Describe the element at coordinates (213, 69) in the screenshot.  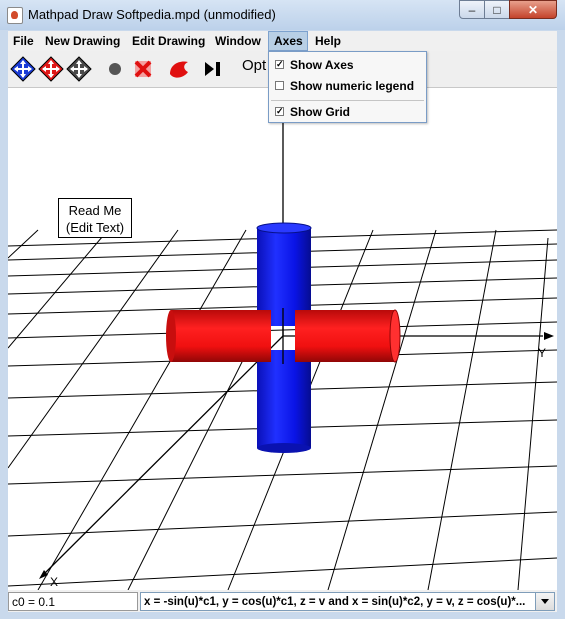
I see `play-pause-icon` at that location.